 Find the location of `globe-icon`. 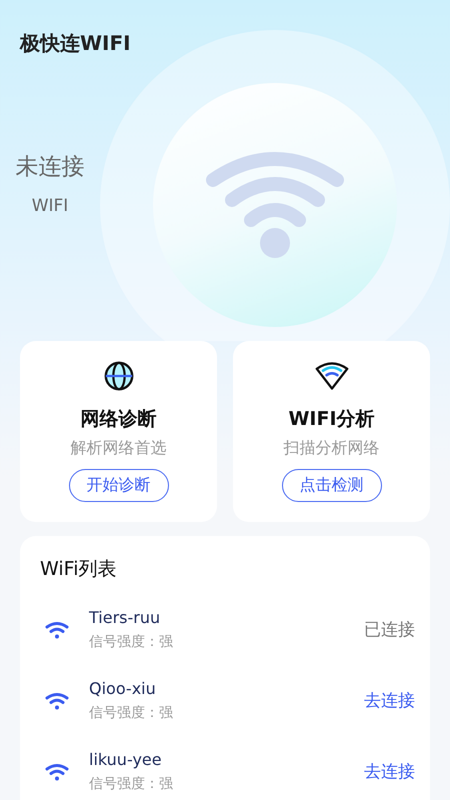

globe-icon is located at coordinates (119, 376).